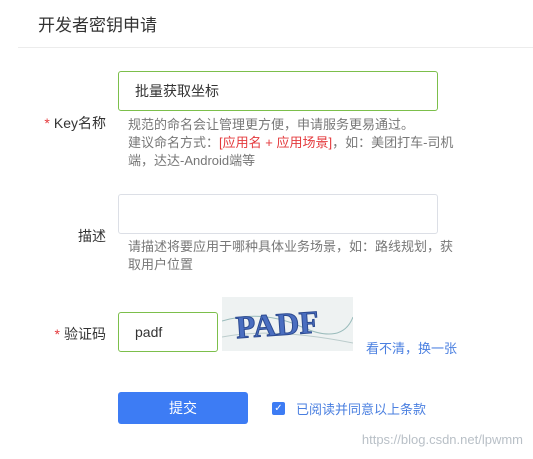 This screenshot has height=459, width=533. Describe the element at coordinates (92, 236) in the screenshot. I see `description-label-text: 描述` at that location.